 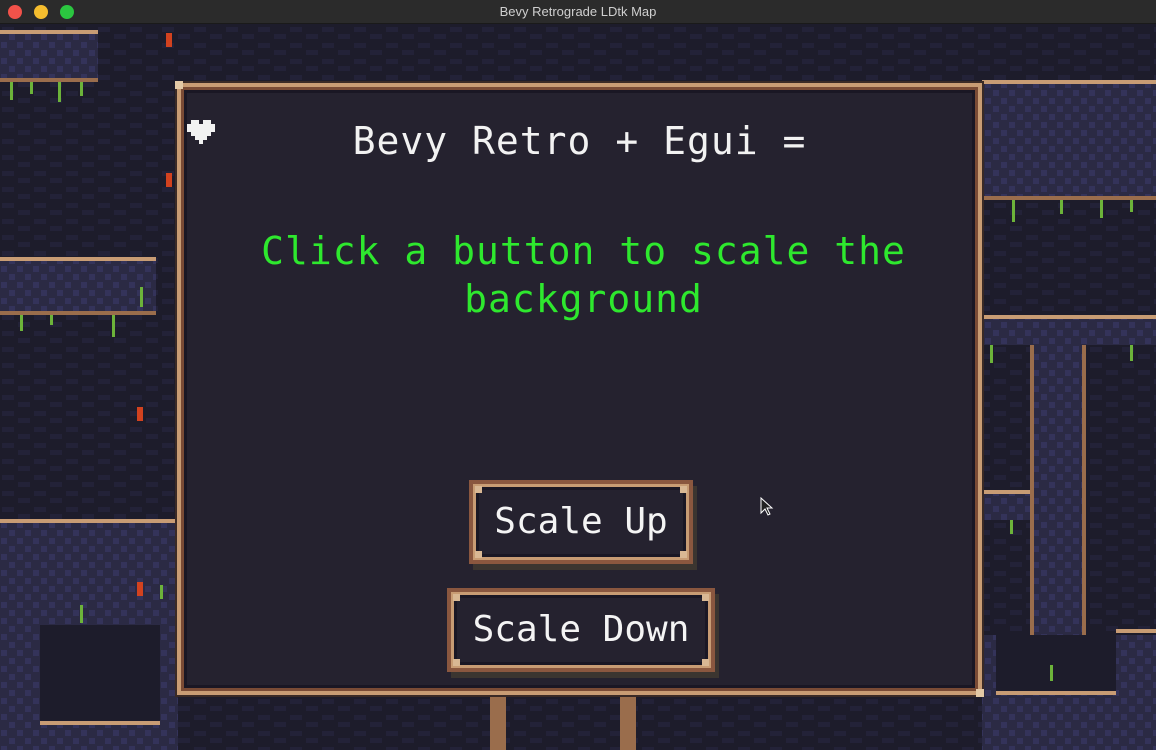 I want to click on scale-up-button: Scale Up, so click(x=581, y=522).